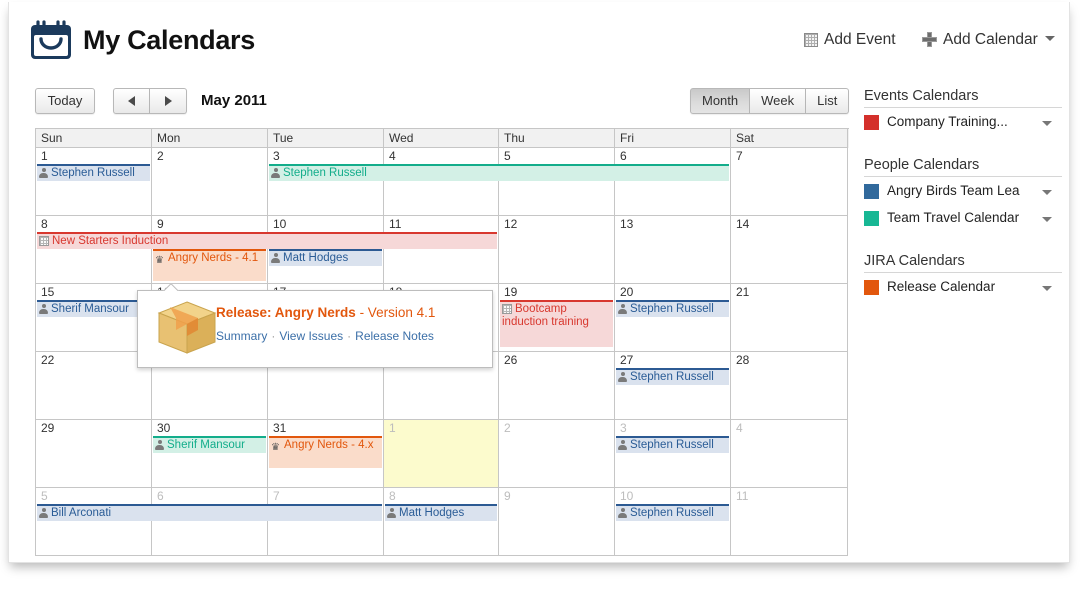  I want to click on day-cell: 14, so click(789, 250).